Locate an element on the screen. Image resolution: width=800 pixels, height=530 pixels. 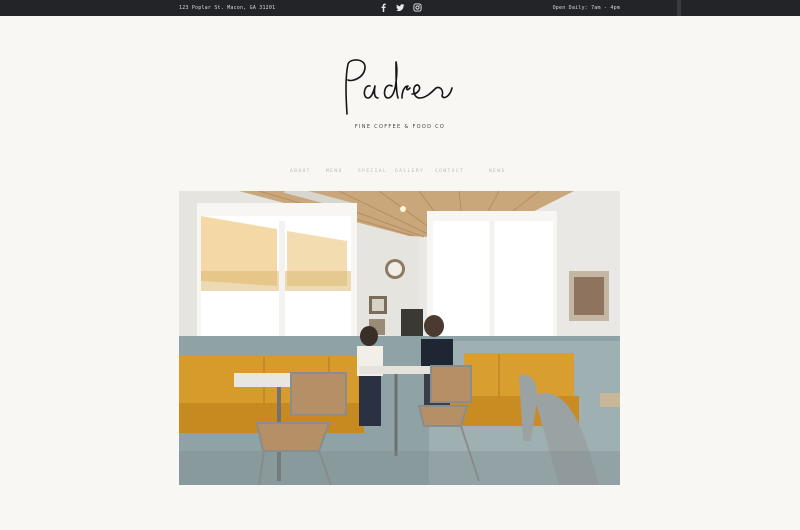
nav-menu: MENU is located at coordinates (334, 171).